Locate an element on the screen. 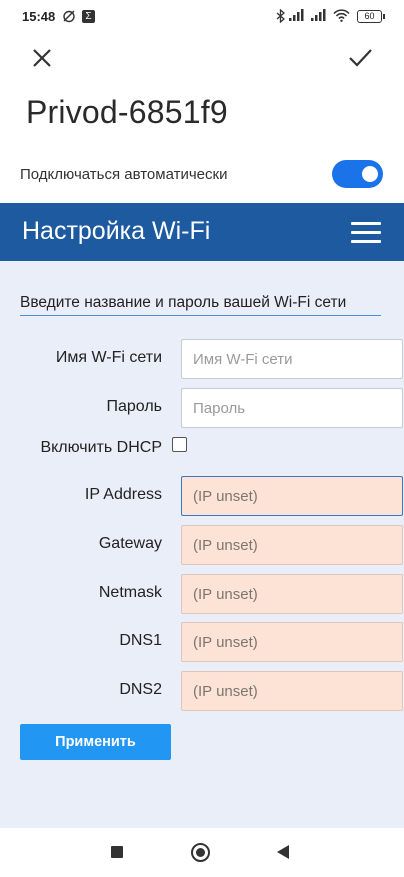 This screenshot has width=404, height=877. dhcp-checkbox is located at coordinates (179, 444).